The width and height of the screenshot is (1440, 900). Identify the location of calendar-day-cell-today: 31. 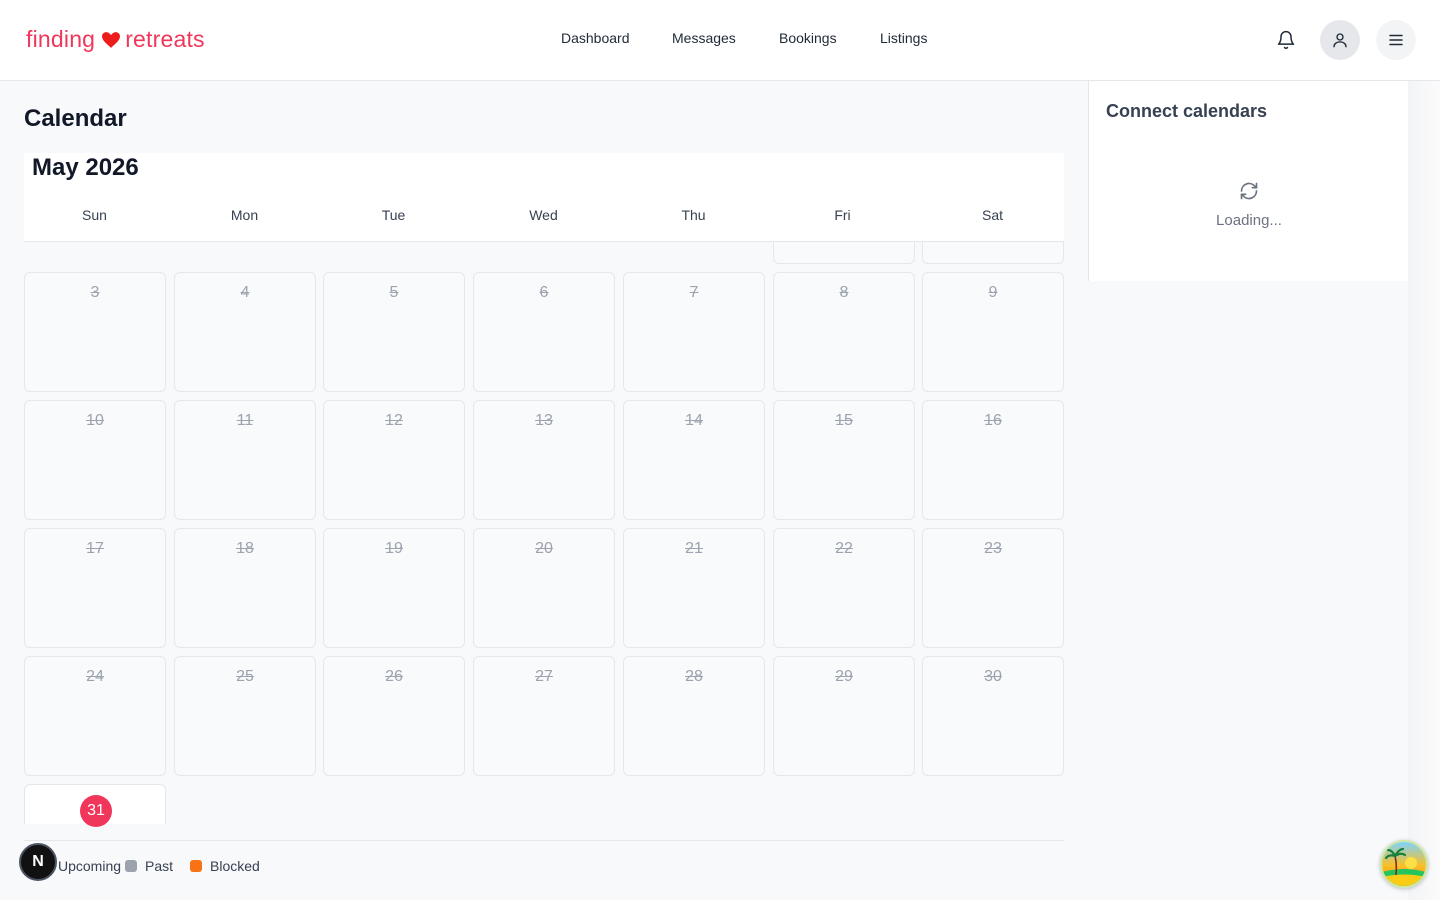
(95, 805).